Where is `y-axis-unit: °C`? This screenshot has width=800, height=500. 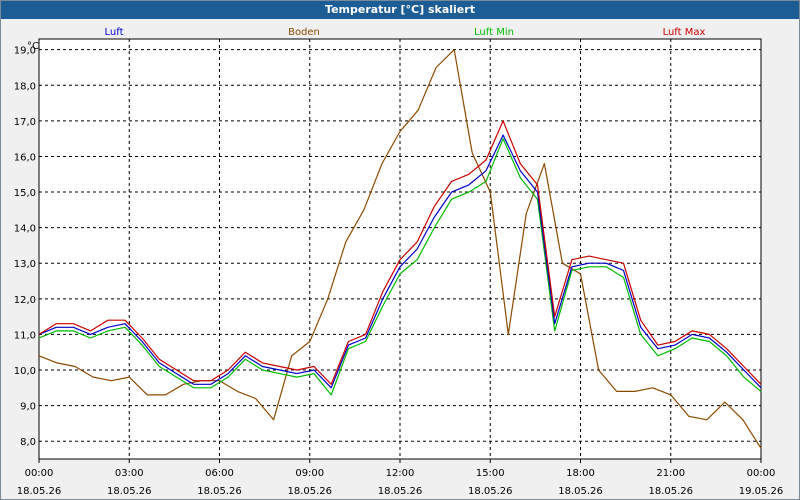
y-axis-unit: °C is located at coordinates (33, 46).